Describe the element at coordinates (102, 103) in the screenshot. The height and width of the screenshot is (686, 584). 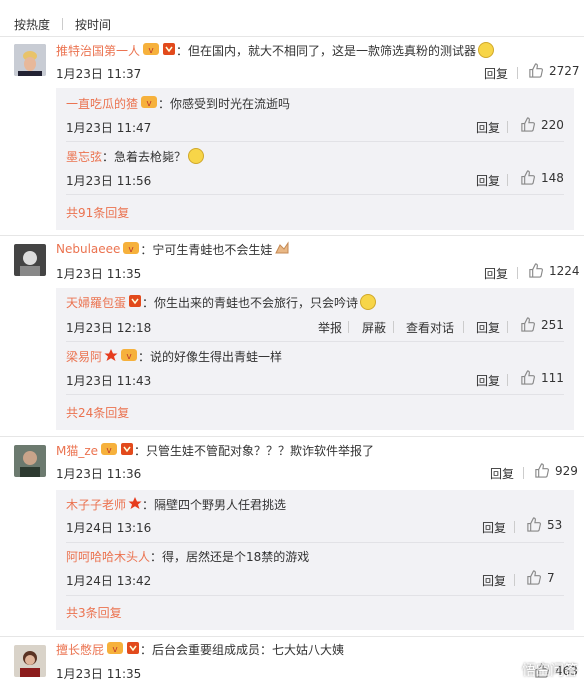
I see `username: 一直吃瓜的猹` at that location.